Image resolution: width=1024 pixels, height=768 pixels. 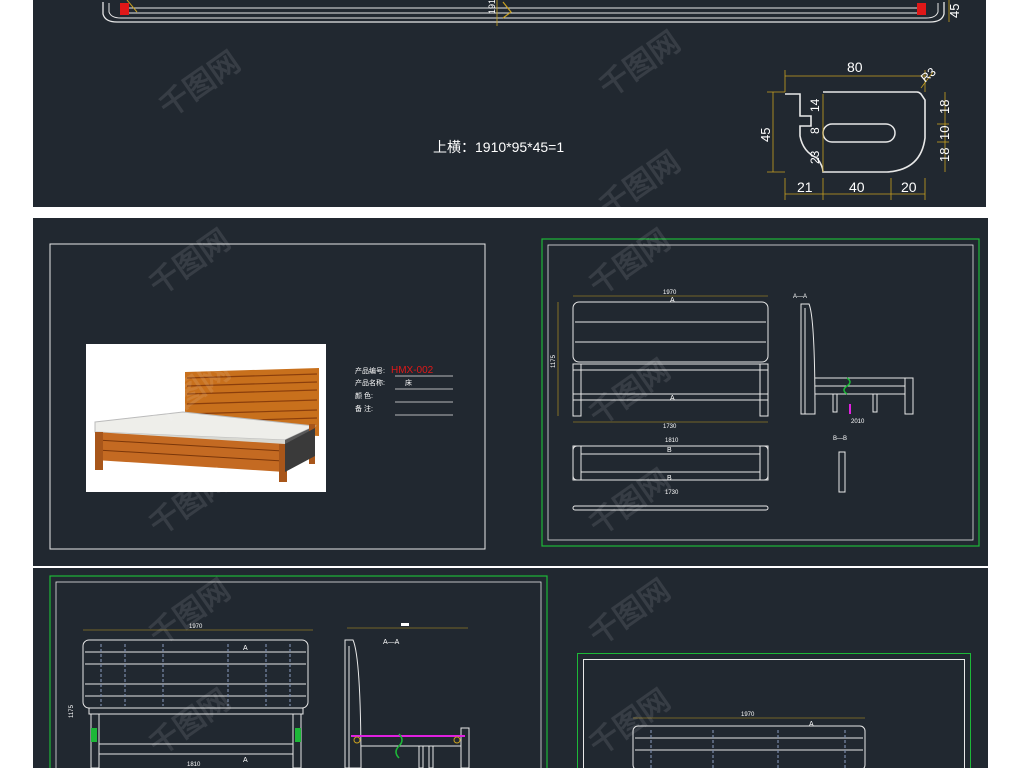 I want to click on rail-connector-left, so click(x=124, y=9).